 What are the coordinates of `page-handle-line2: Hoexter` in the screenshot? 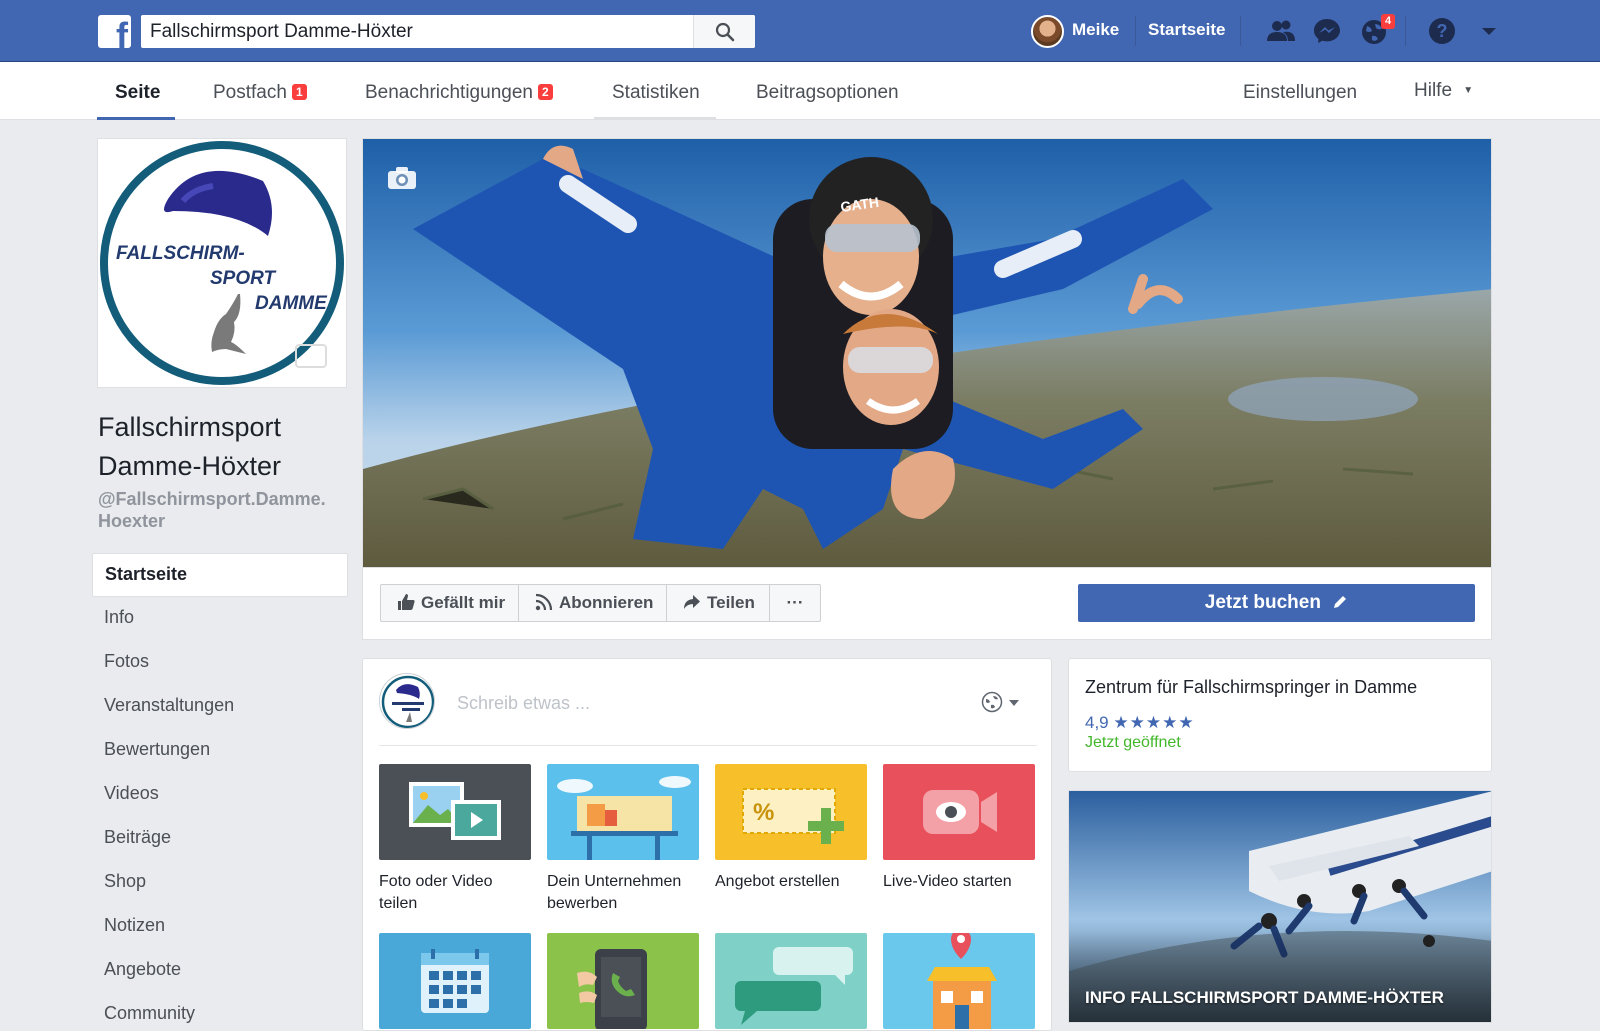 It's located at (132, 521).